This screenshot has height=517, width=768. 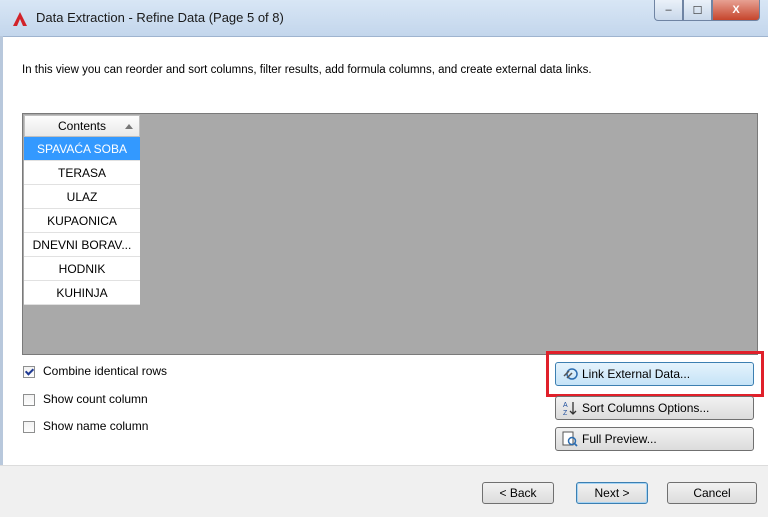 I want to click on svg-text: A, so click(x=565, y=405).